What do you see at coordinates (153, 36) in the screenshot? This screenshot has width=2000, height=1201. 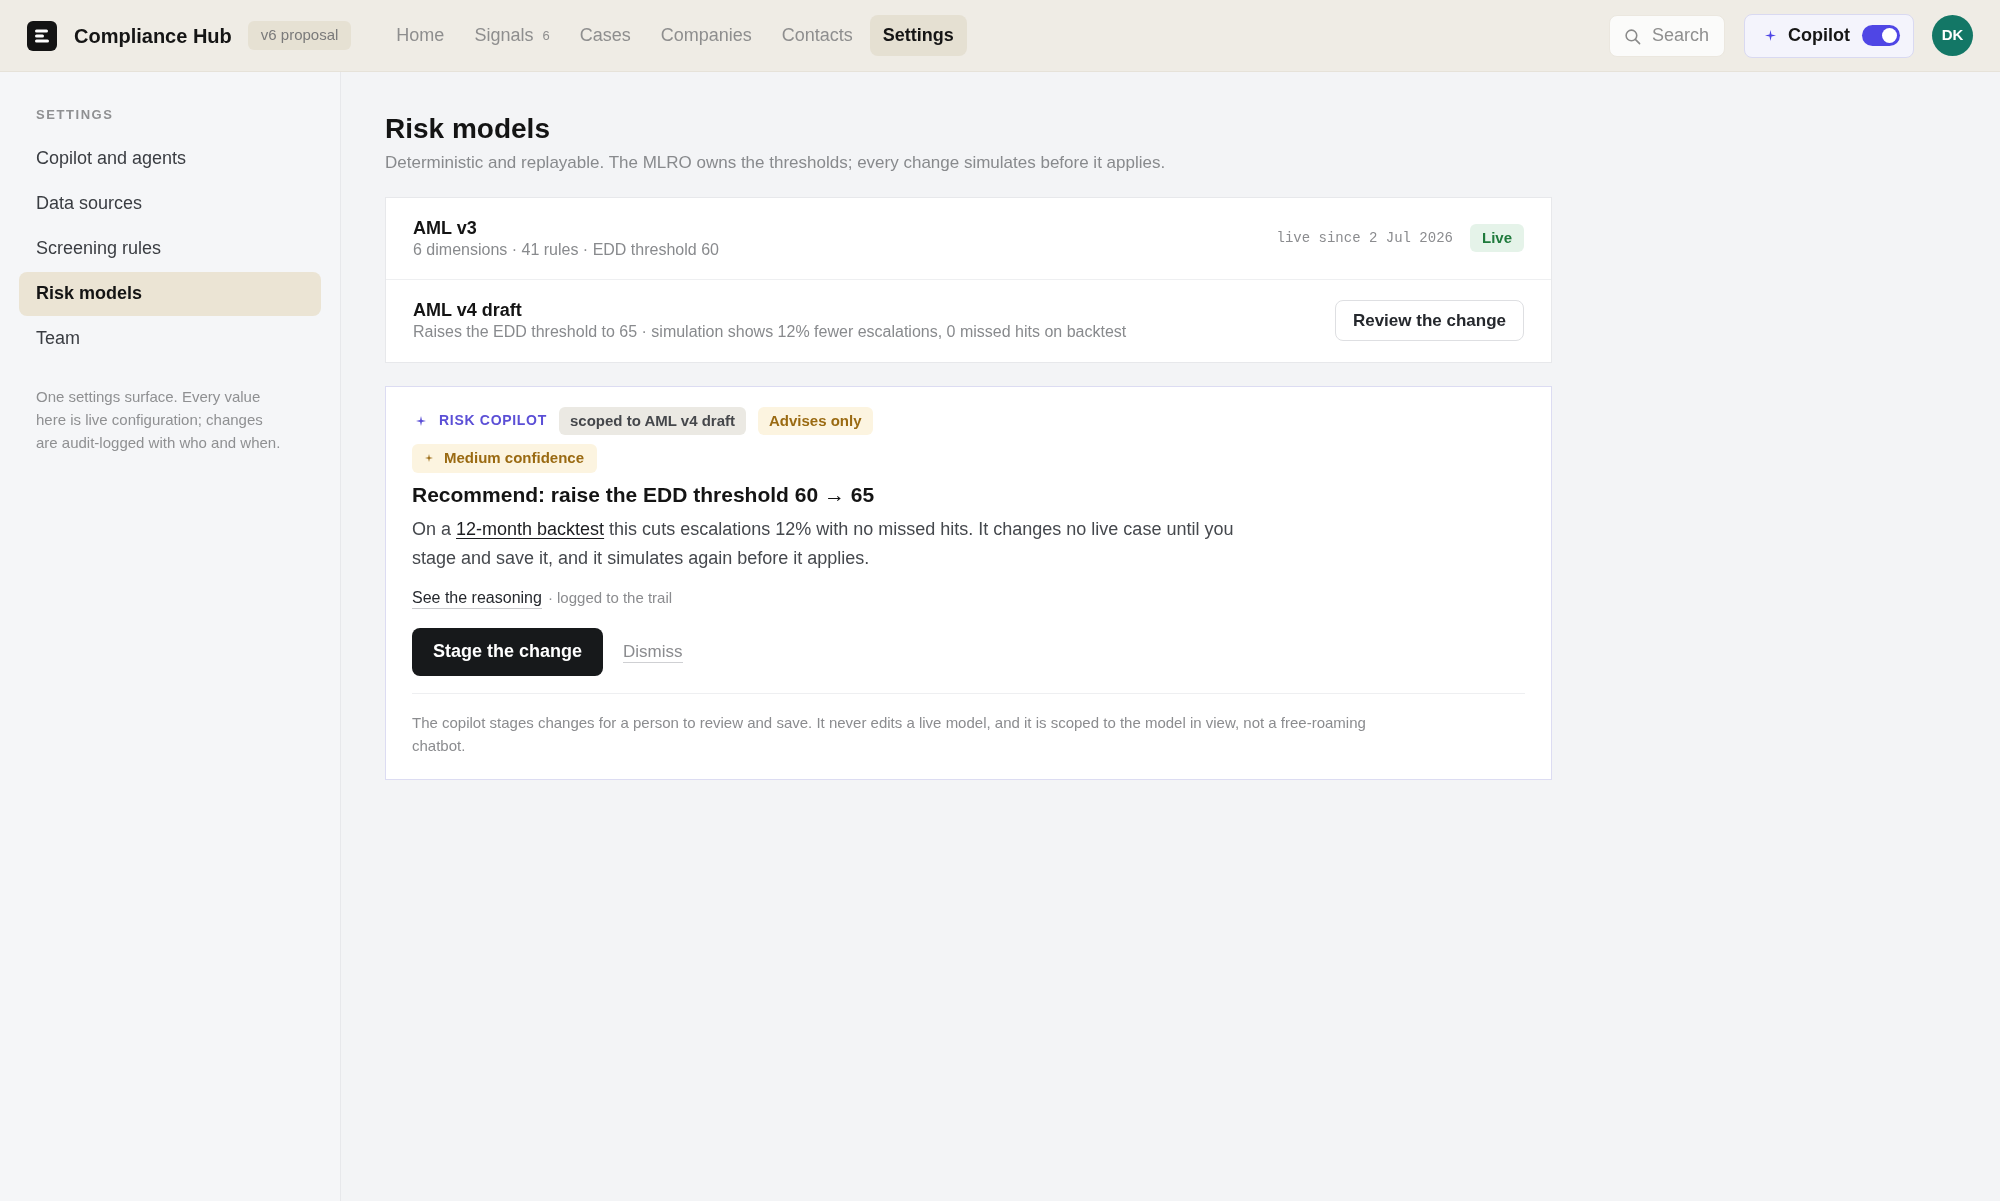 I see `app-name: Compliance Hub` at bounding box center [153, 36].